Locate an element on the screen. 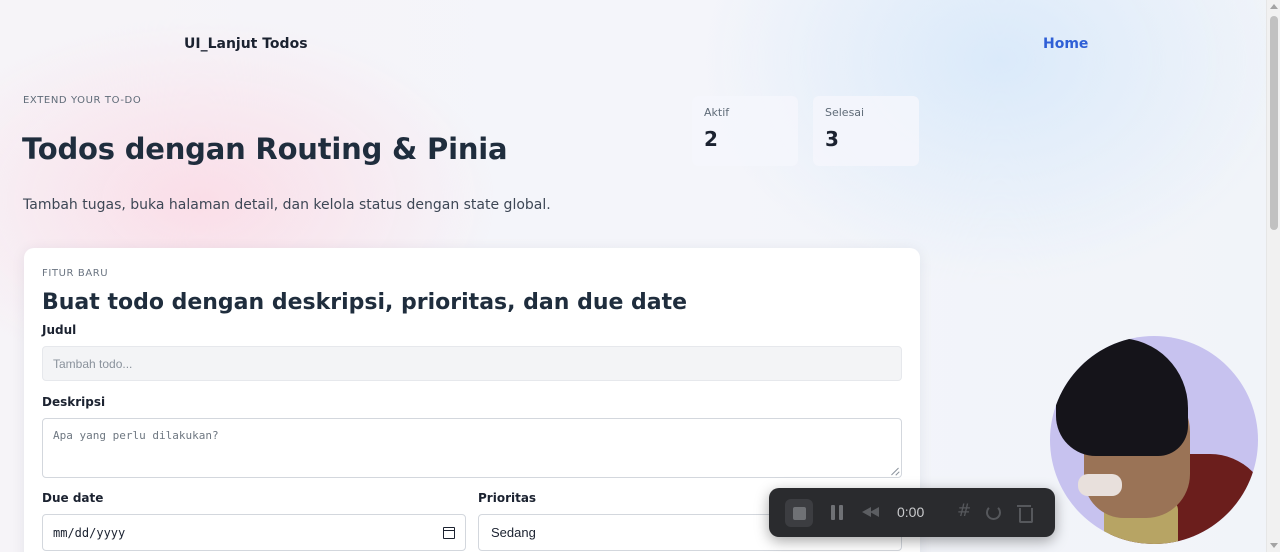 The width and height of the screenshot is (1280, 552). screen-recorder-toolbar: 0:00 # is located at coordinates (912, 512).